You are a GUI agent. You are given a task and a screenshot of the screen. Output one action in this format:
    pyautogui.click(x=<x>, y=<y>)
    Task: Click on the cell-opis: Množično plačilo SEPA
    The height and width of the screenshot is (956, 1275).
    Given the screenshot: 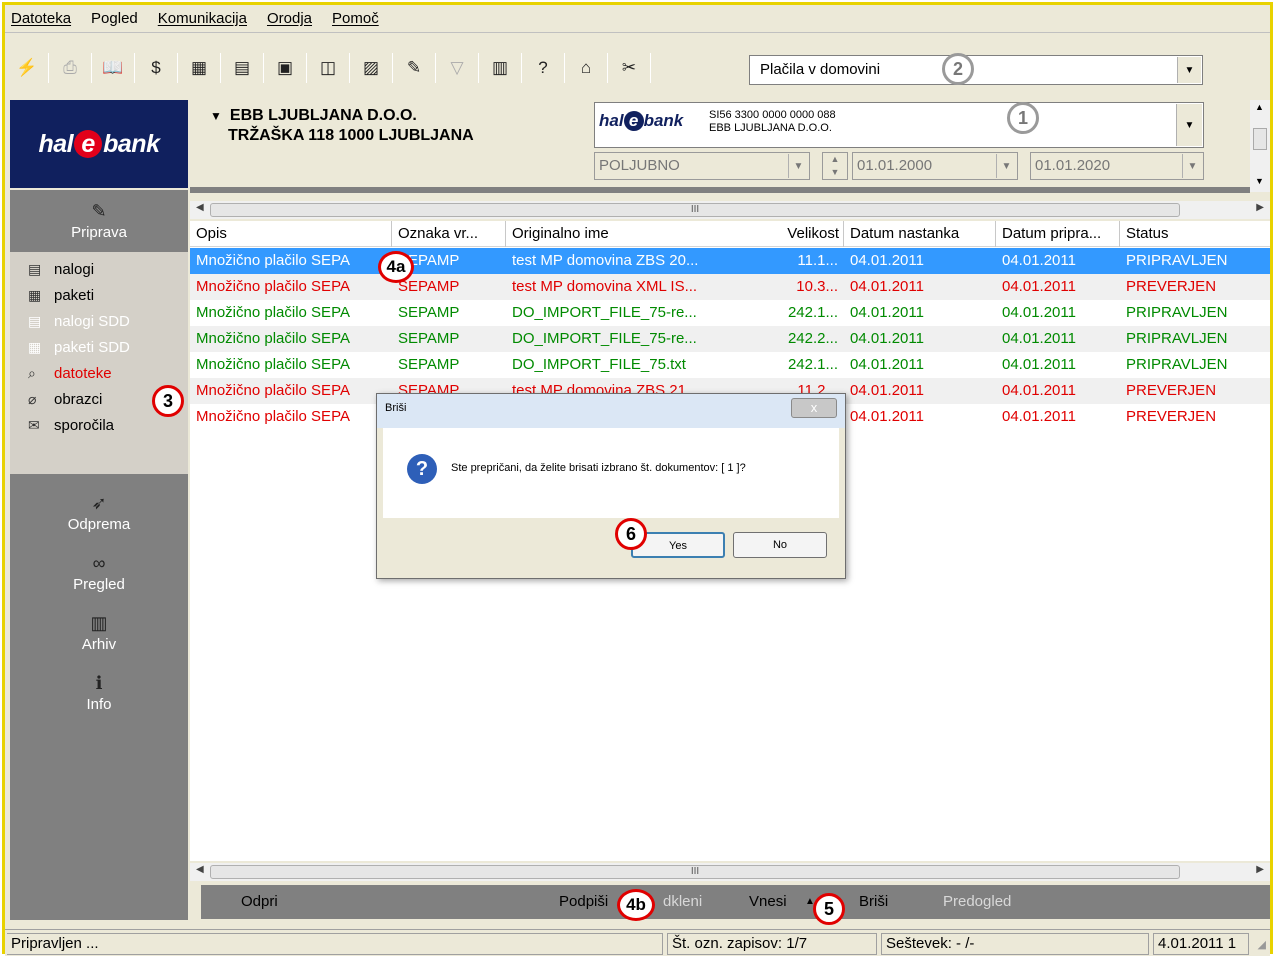 What is the action you would take?
    pyautogui.click(x=273, y=286)
    